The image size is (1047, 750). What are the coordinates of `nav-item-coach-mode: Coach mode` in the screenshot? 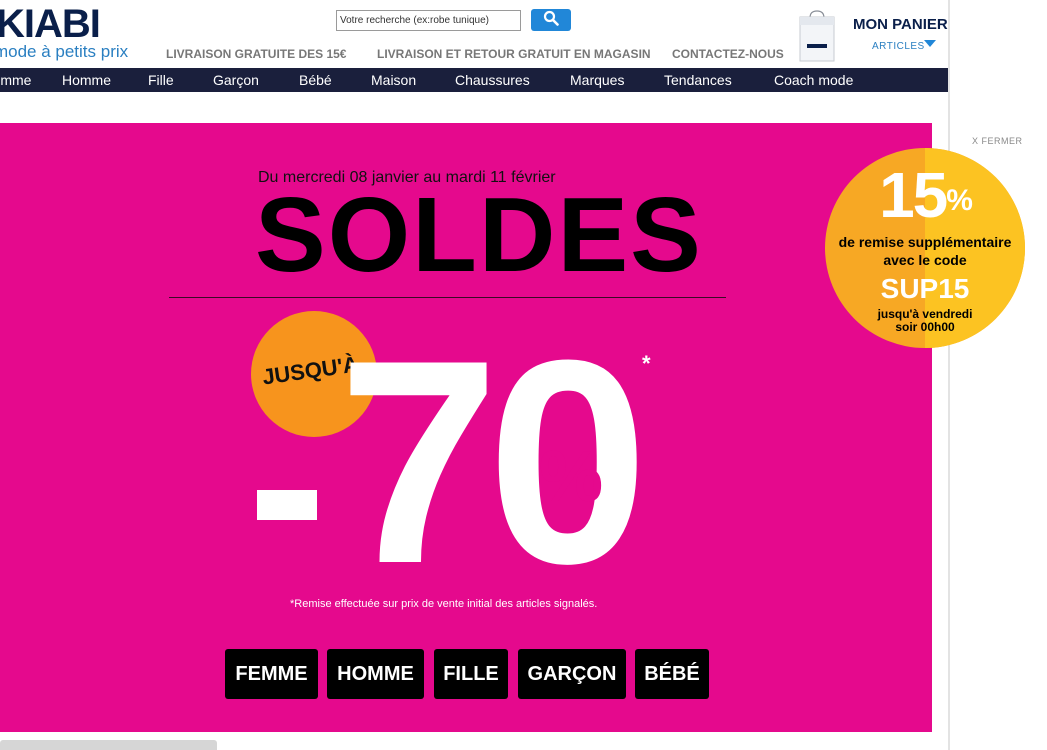 It's located at (813, 80).